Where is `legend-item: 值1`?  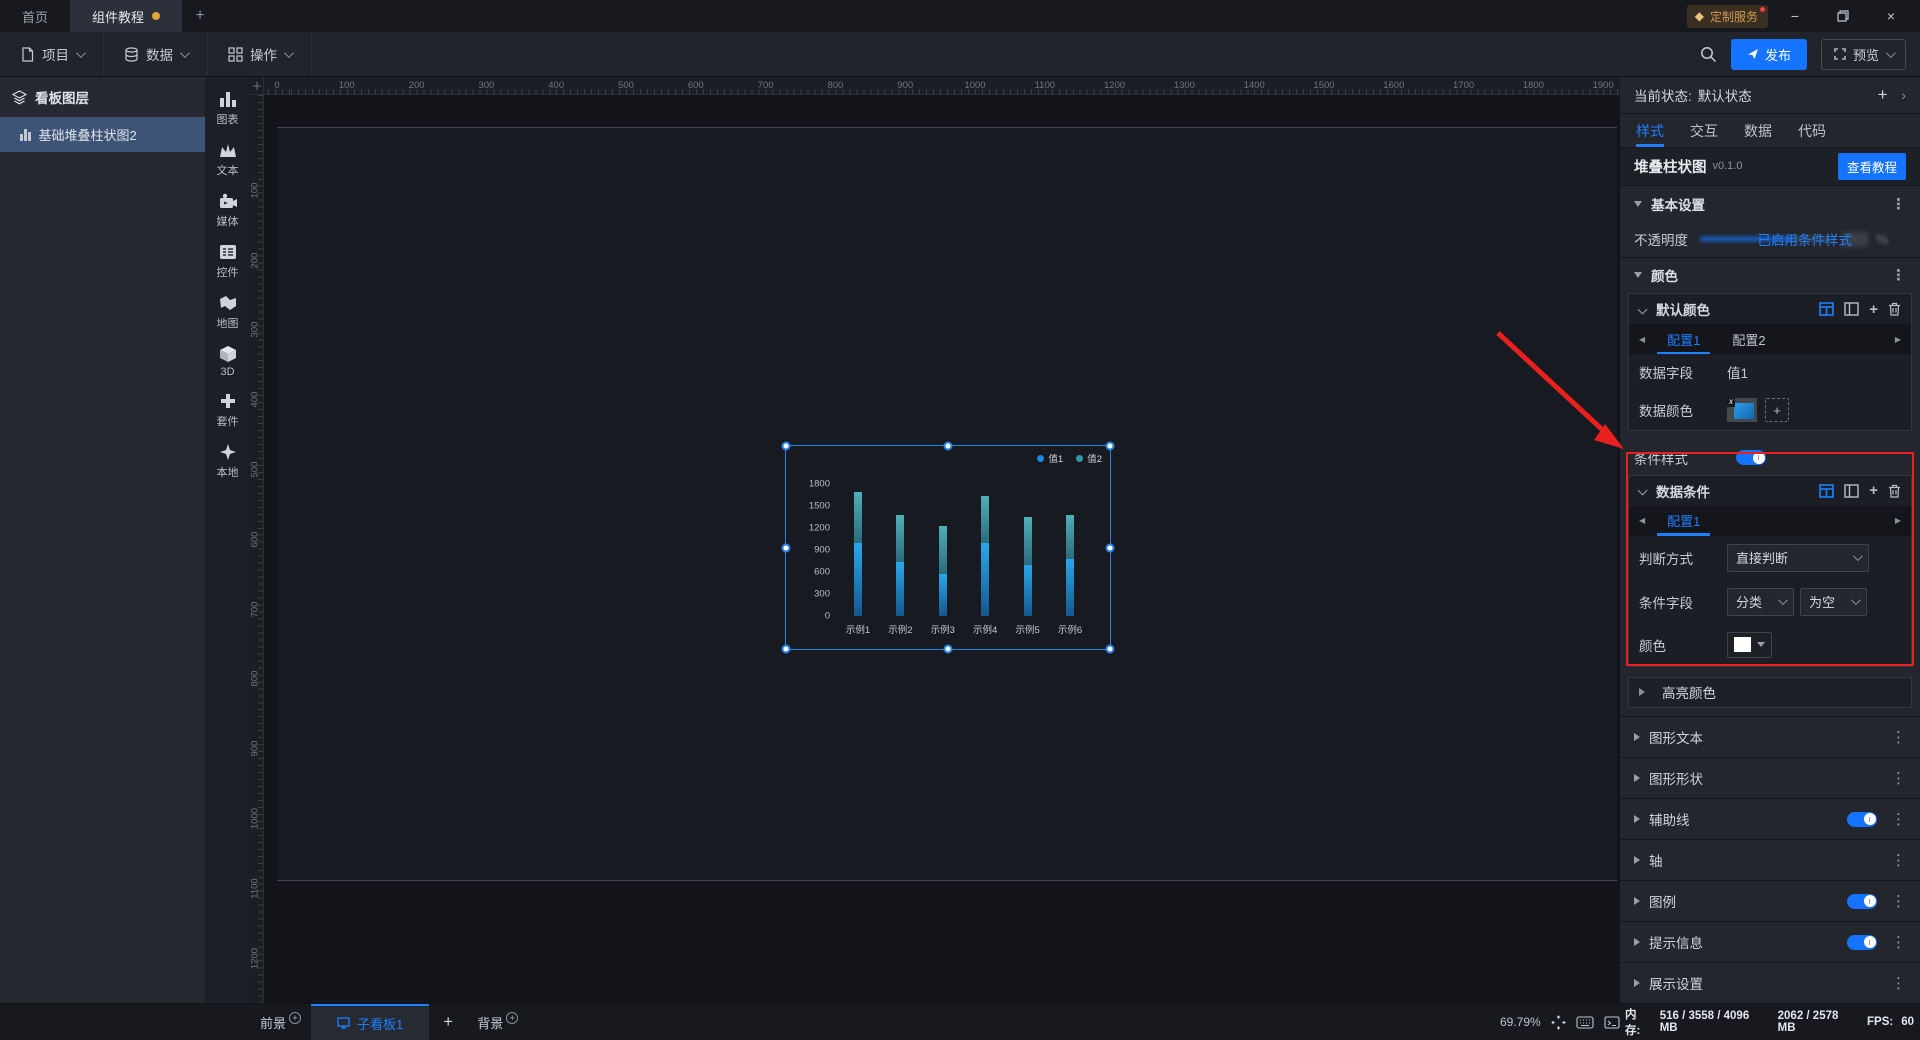
legend-item: 值1 is located at coordinates (1050, 458).